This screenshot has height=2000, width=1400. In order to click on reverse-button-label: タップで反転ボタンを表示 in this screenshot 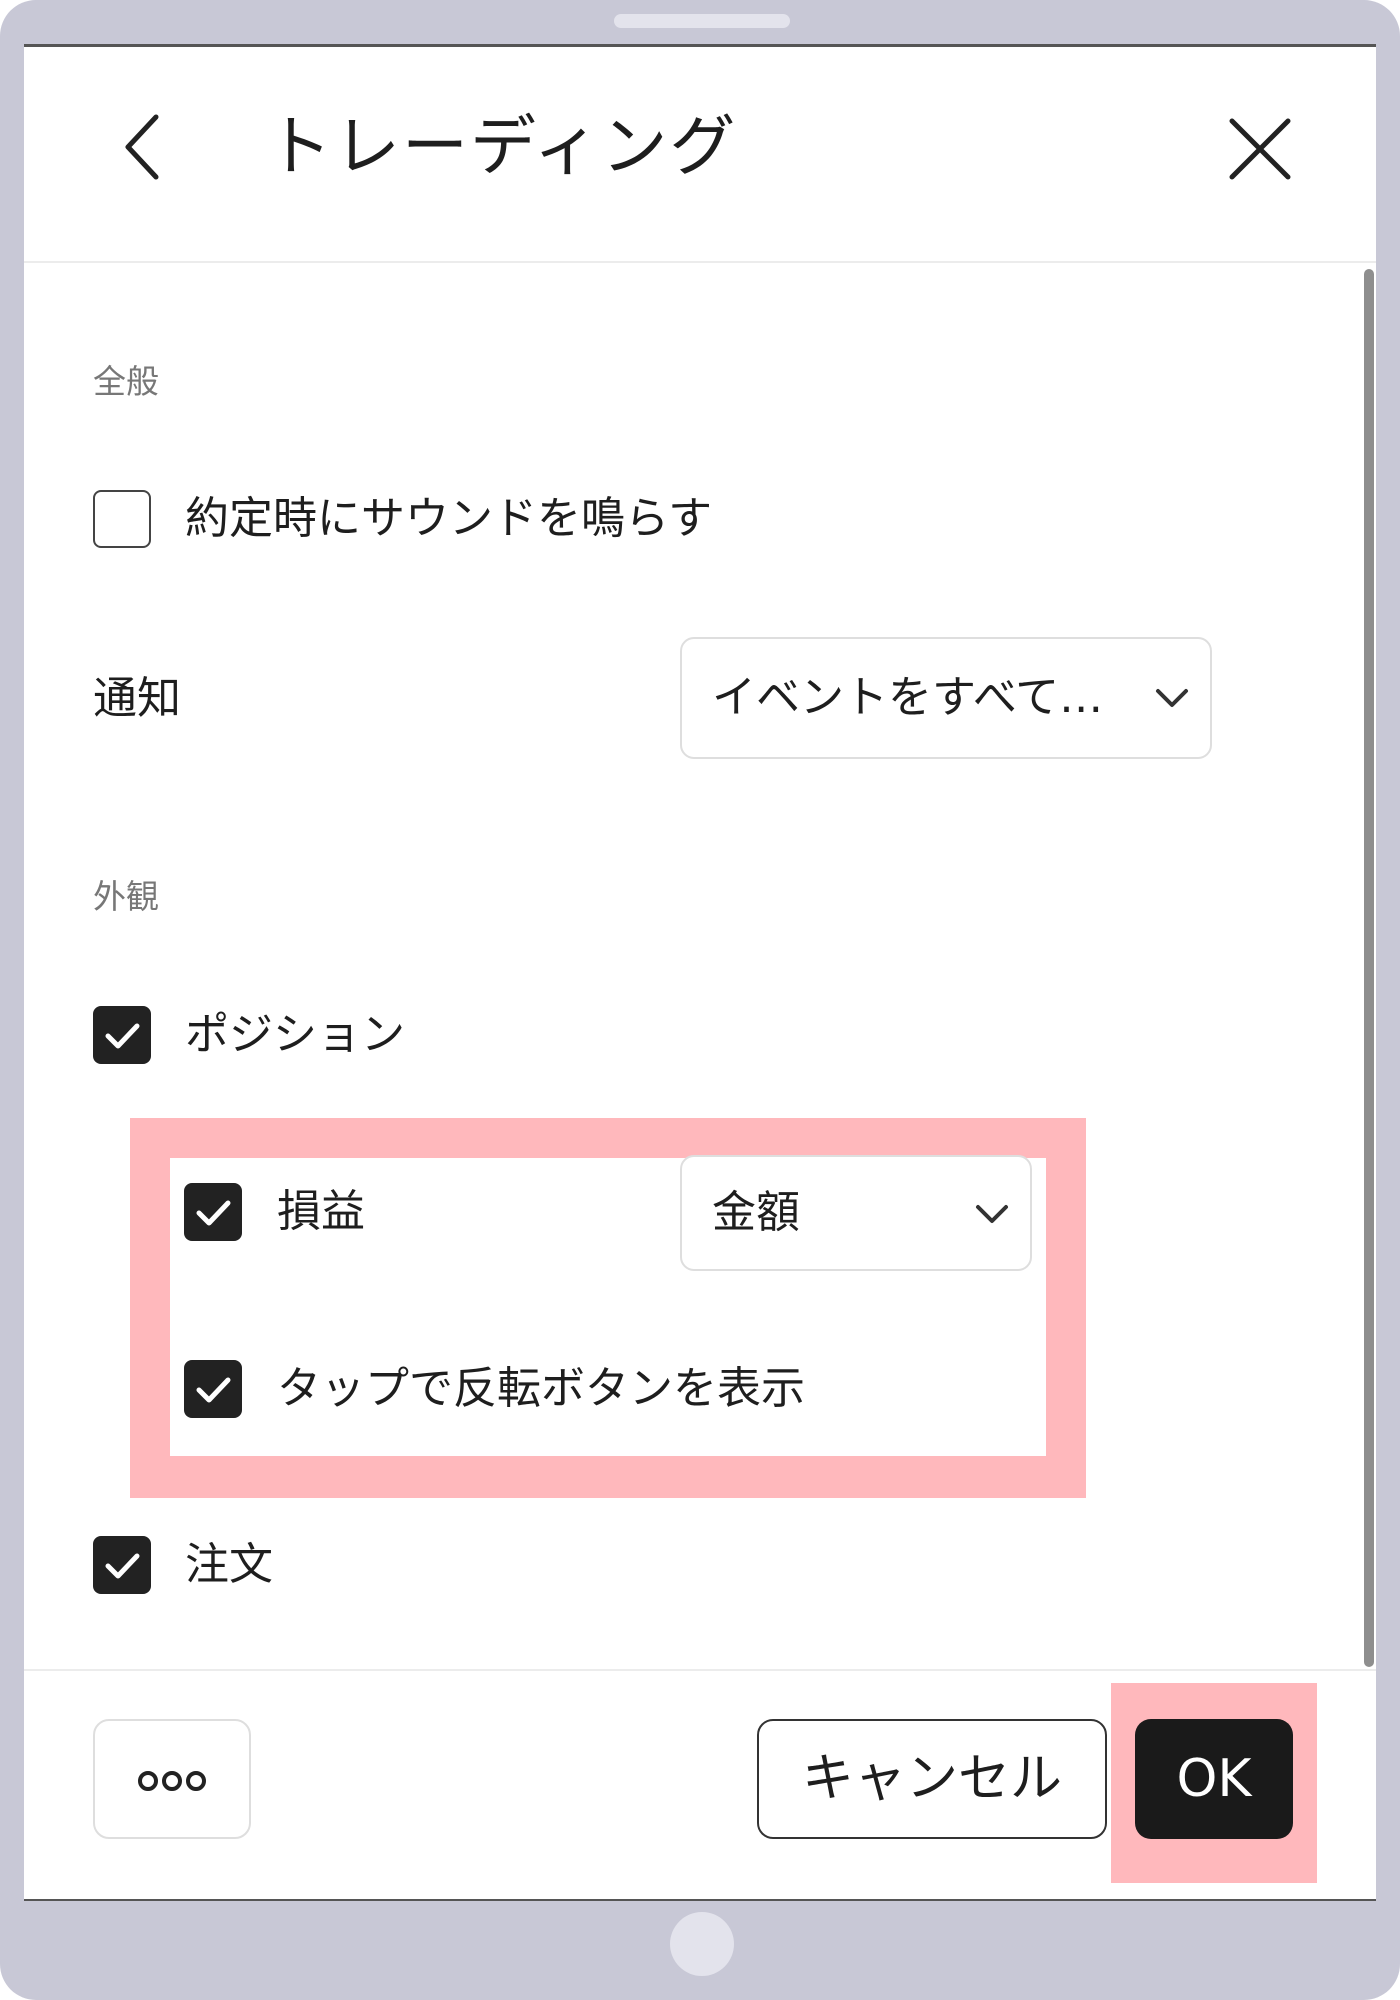, I will do `click(541, 1388)`.